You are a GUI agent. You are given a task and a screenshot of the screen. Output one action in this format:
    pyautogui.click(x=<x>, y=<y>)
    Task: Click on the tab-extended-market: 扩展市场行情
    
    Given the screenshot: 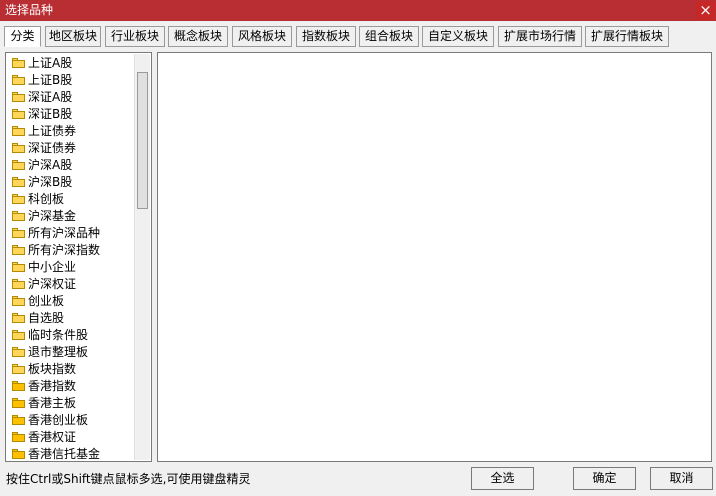 What is the action you would take?
    pyautogui.click(x=540, y=36)
    